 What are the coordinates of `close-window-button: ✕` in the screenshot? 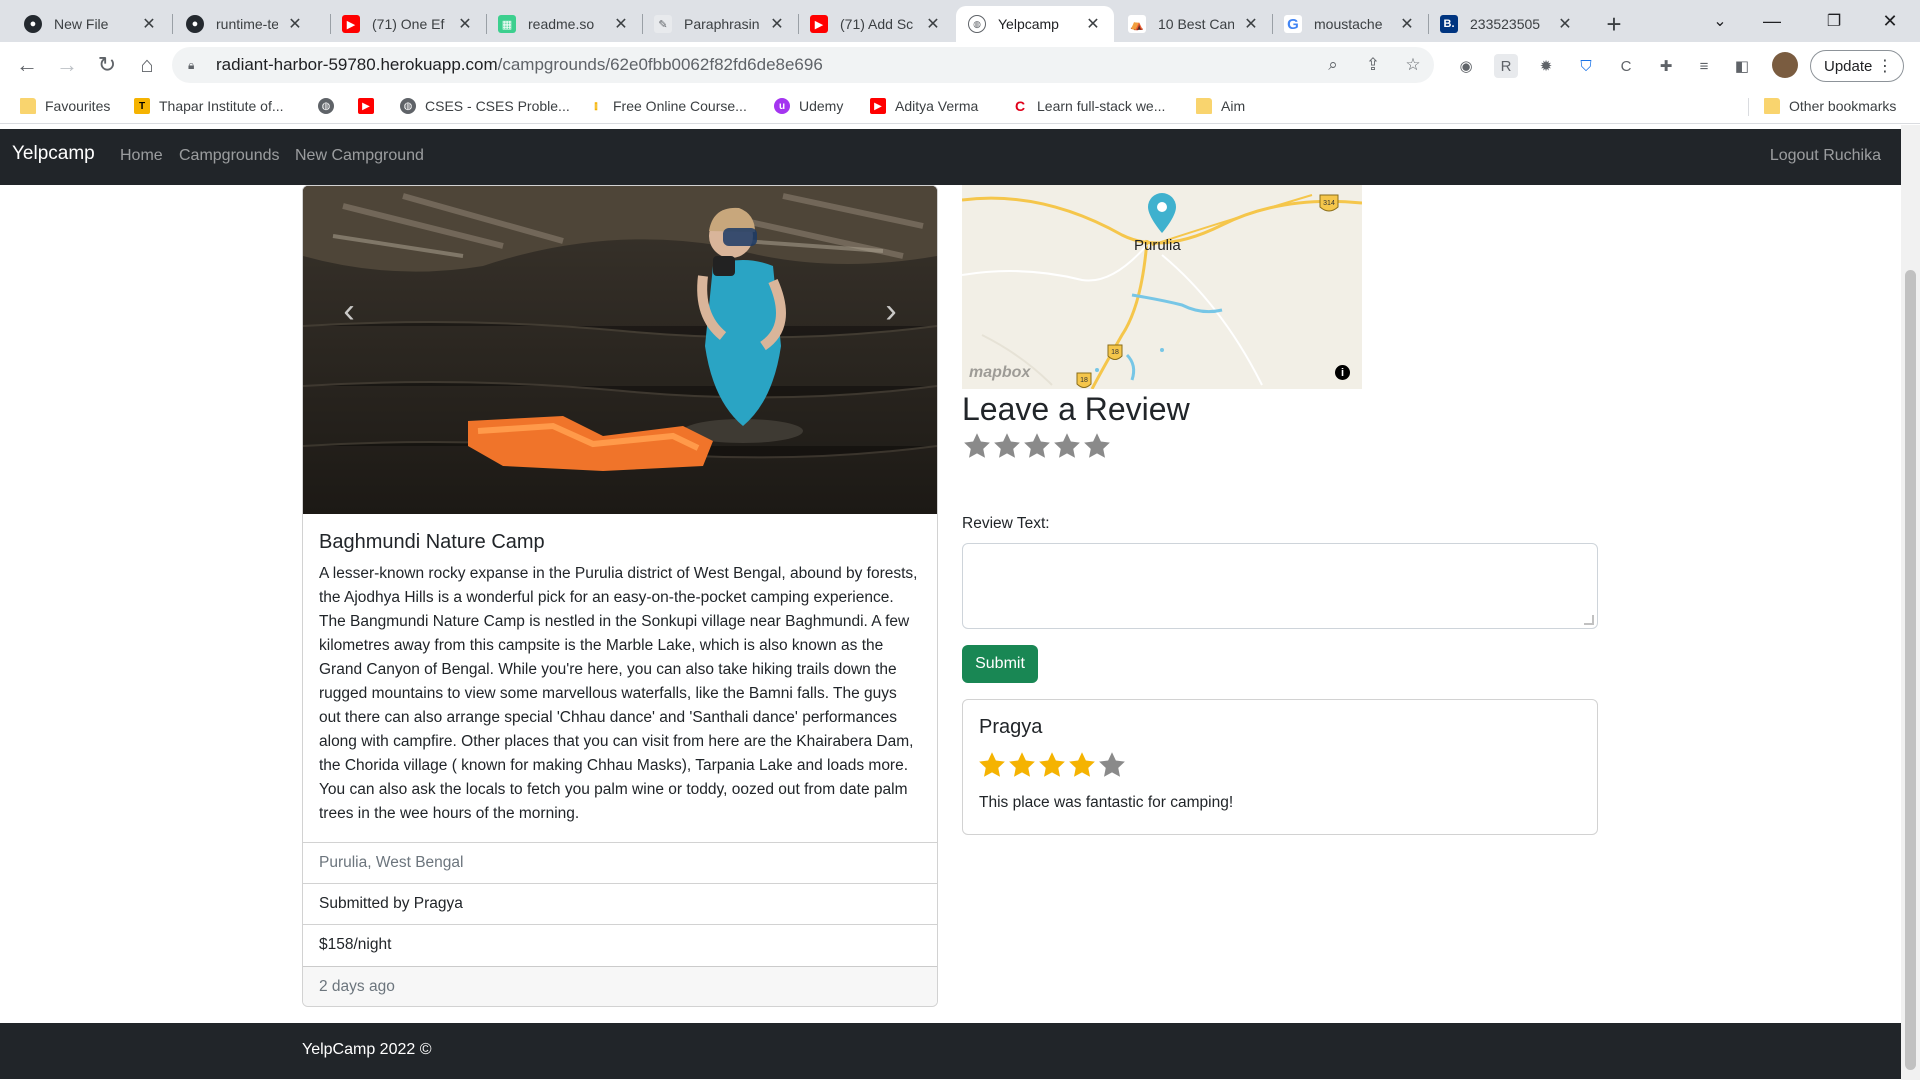 It's located at (1890, 21).